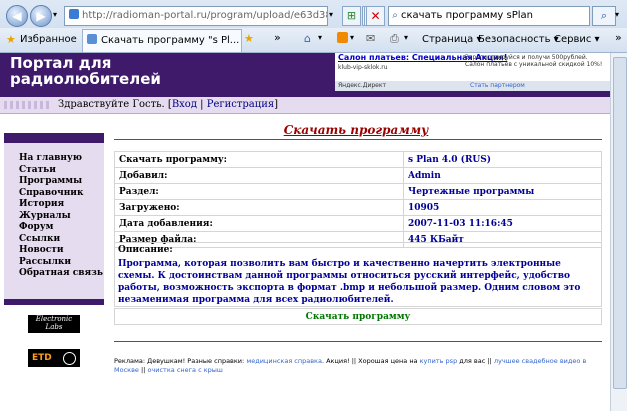 This screenshot has width=640, height=411. What do you see at coordinates (352, 37) in the screenshot?
I see `rss-dropdown-icon: ▾` at bounding box center [352, 37].